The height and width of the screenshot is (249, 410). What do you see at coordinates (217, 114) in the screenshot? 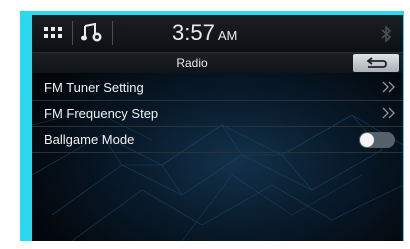
I see `menu-item-fm-frequency-step: FM Frequency Step` at bounding box center [217, 114].